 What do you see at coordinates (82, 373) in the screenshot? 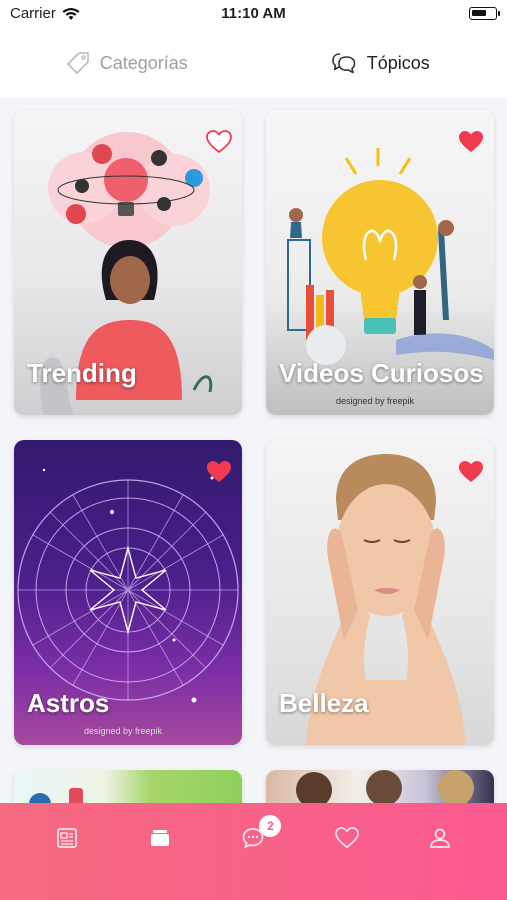
I see `card-title: Trending` at bounding box center [82, 373].